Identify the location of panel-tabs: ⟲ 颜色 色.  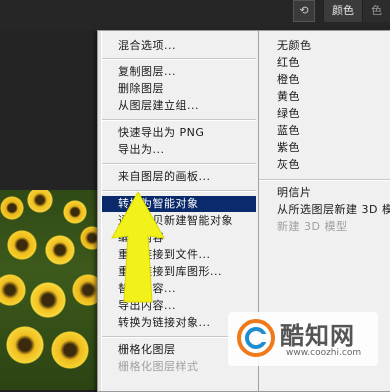
(341, 11).